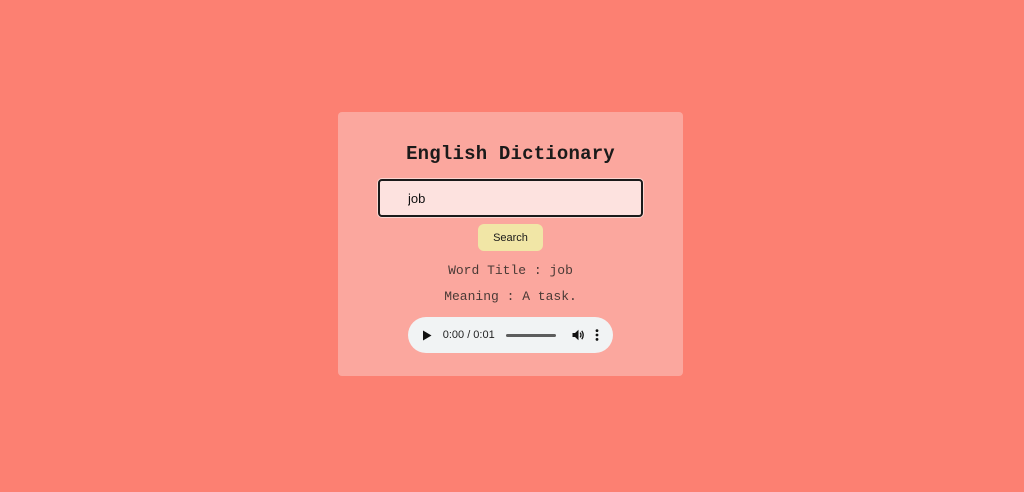 The height and width of the screenshot is (492, 1024). What do you see at coordinates (578, 335) in the screenshot?
I see `volume-icon` at bounding box center [578, 335].